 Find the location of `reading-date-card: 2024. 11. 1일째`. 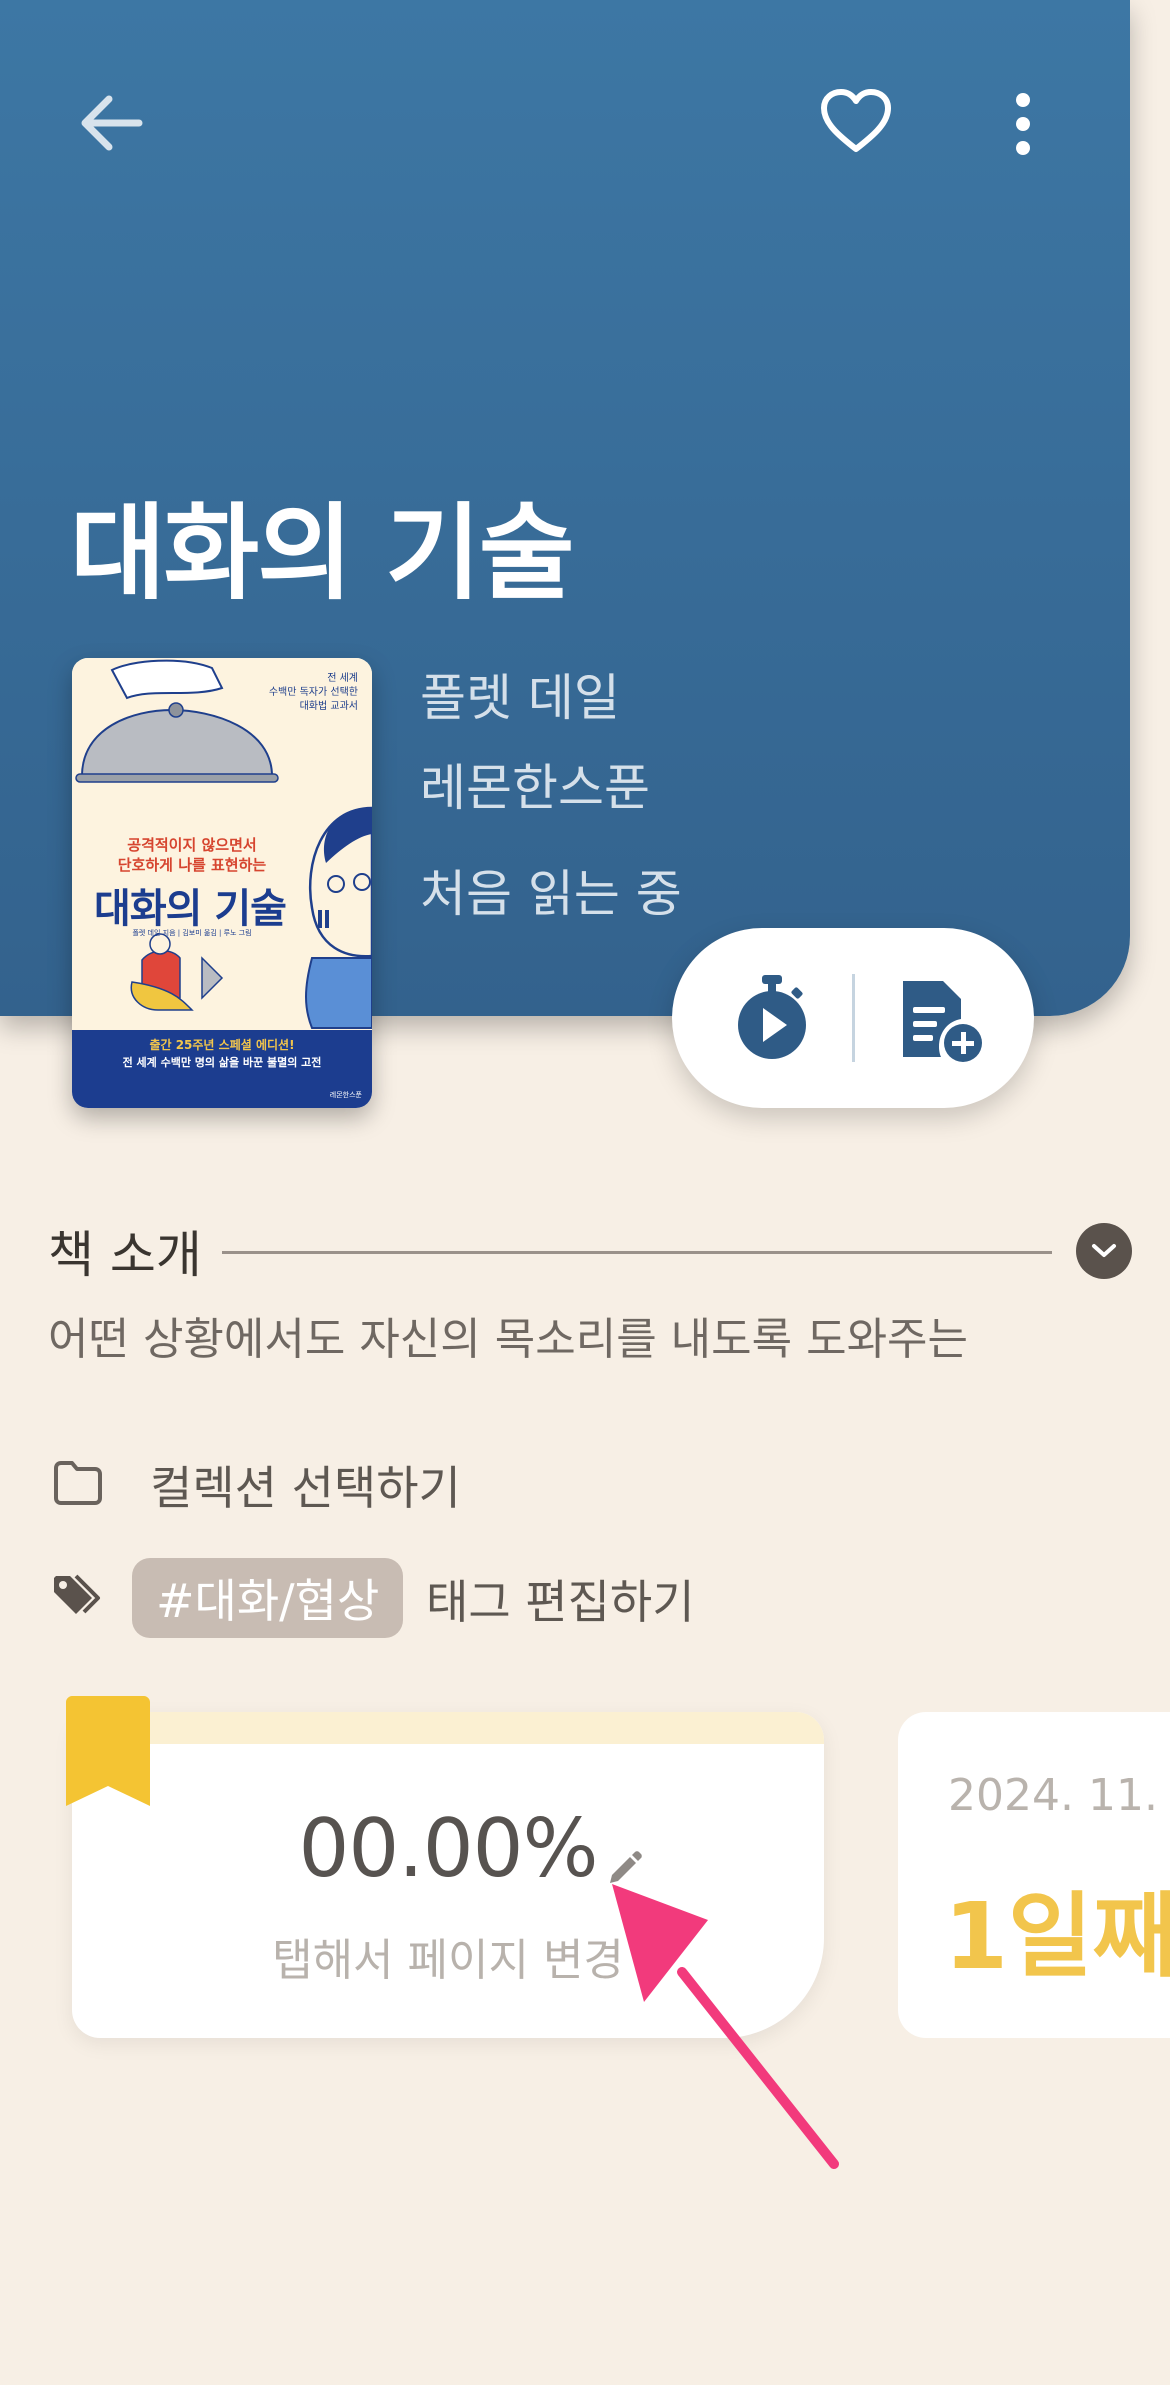

reading-date-card: 2024. 11. 1일째 is located at coordinates (1034, 1875).